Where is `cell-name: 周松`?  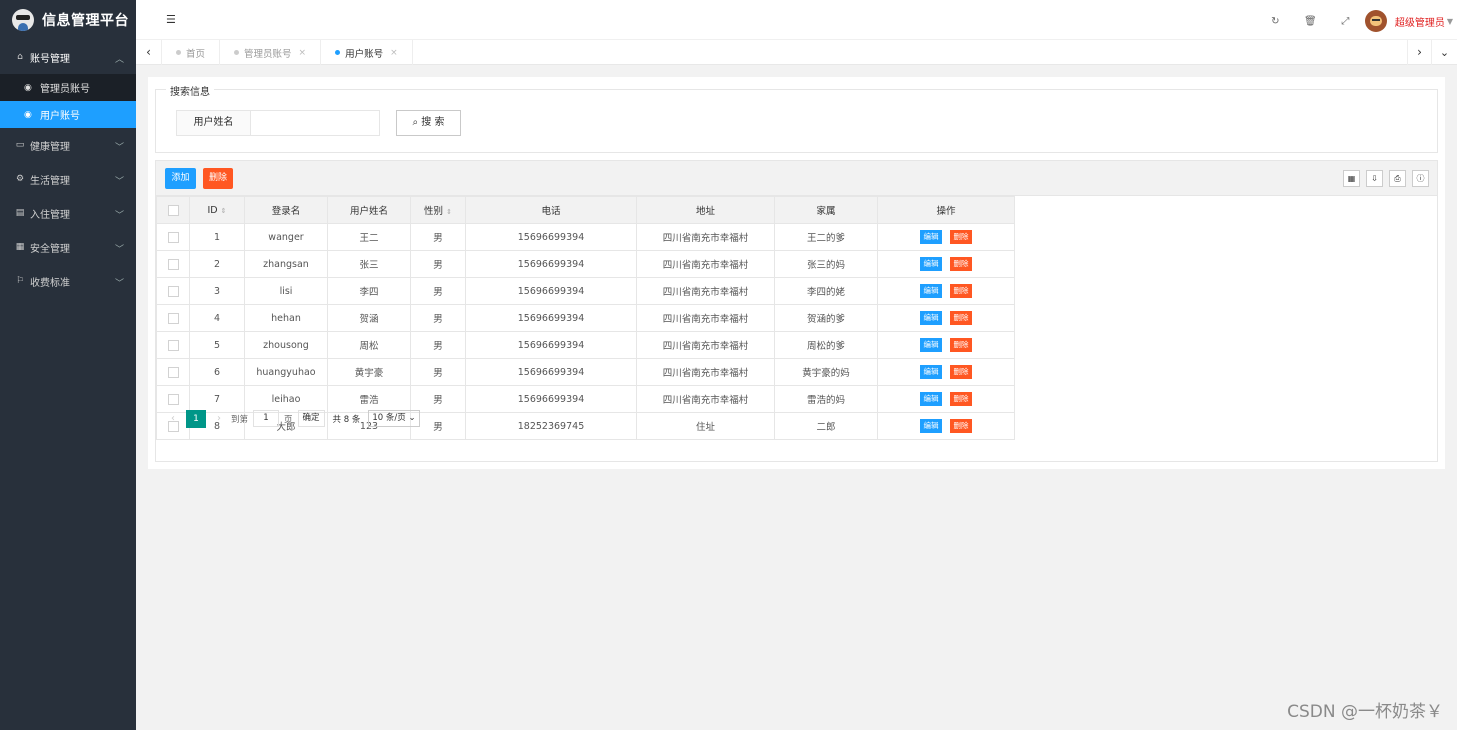
cell-name: 周松 is located at coordinates (369, 345).